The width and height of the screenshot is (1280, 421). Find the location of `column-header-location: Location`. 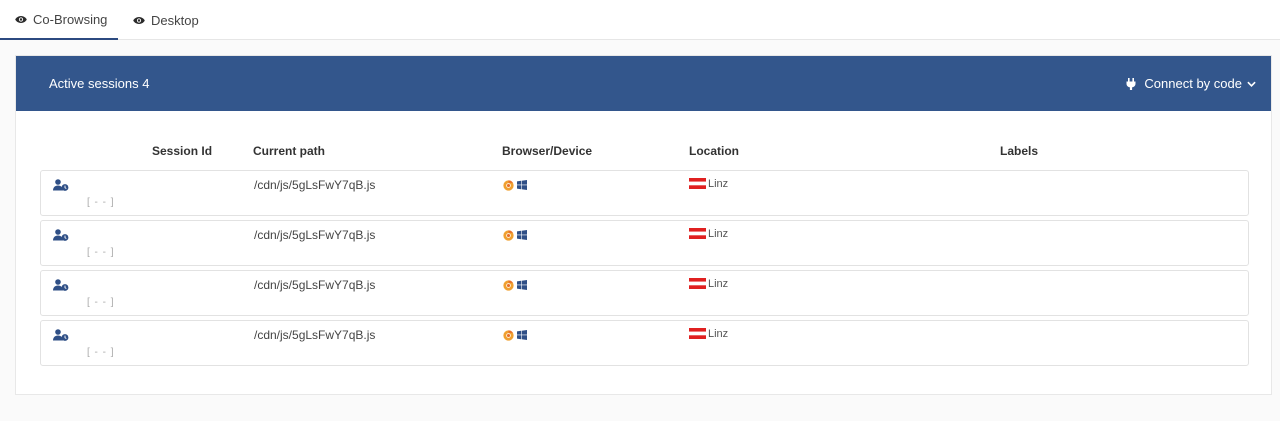

column-header-location: Location is located at coordinates (714, 151).